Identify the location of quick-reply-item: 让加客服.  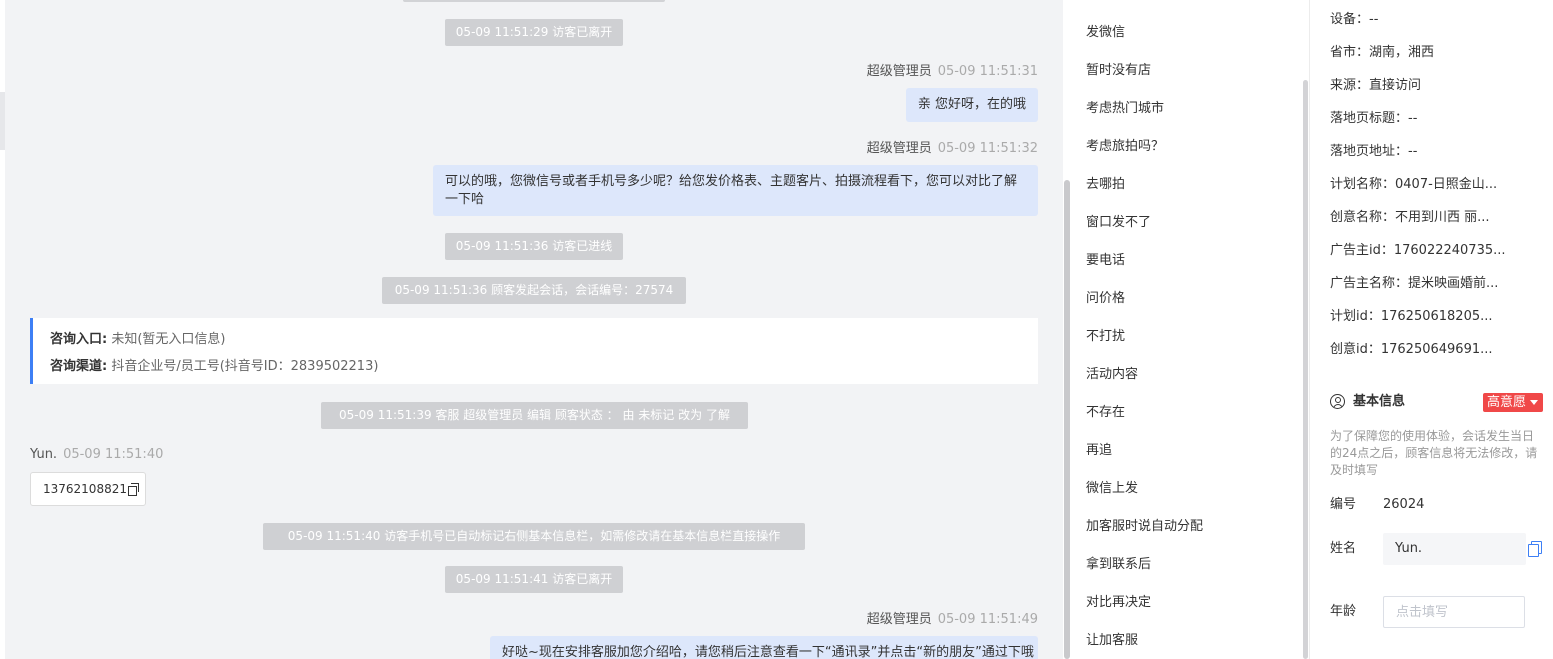
(1112, 641).